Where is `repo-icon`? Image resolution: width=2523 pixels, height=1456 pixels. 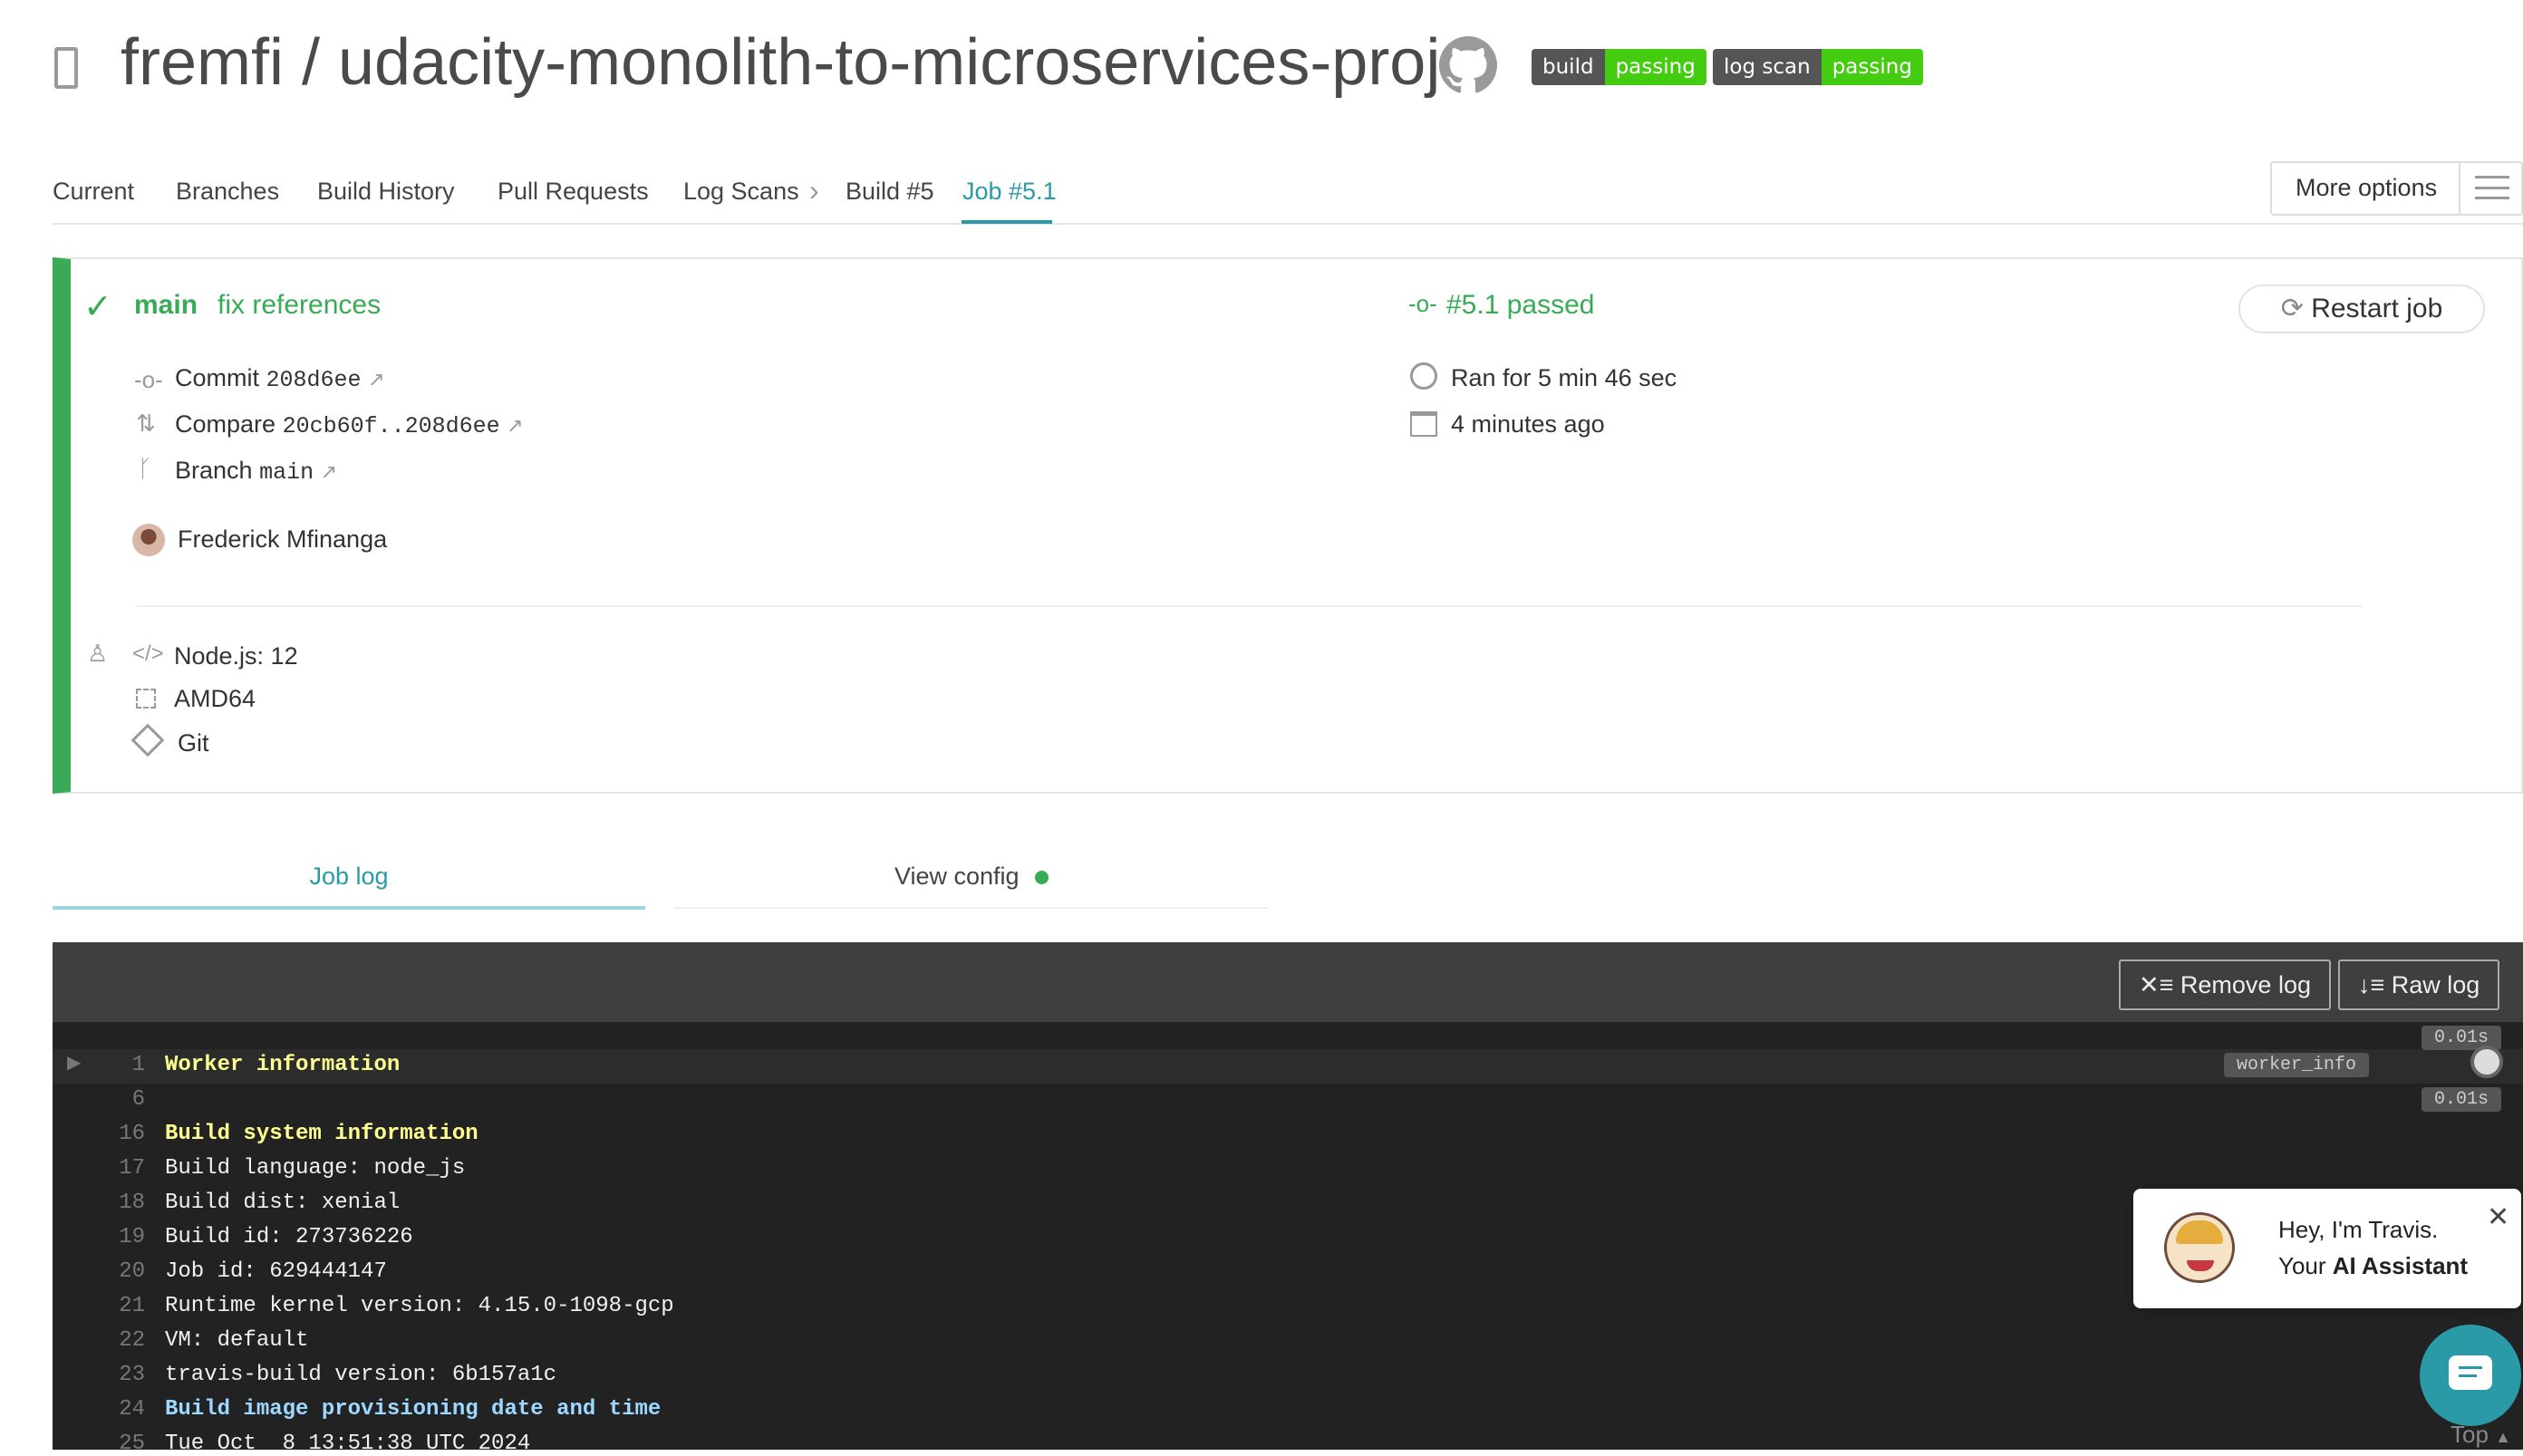 repo-icon is located at coordinates (66, 68).